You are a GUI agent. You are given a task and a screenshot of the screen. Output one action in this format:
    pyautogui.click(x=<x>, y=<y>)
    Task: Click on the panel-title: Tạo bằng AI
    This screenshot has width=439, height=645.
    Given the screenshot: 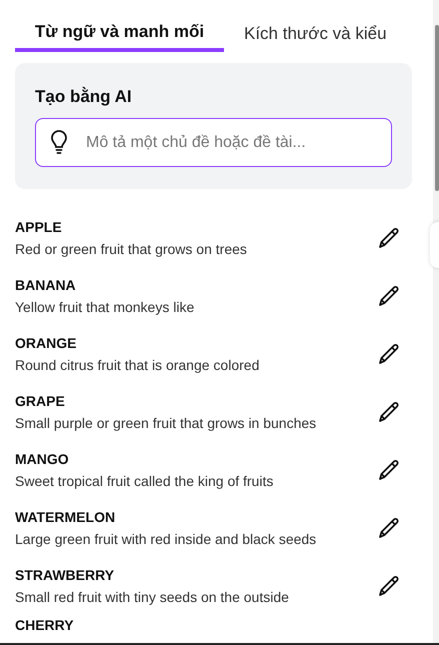 What is the action you would take?
    pyautogui.click(x=83, y=97)
    